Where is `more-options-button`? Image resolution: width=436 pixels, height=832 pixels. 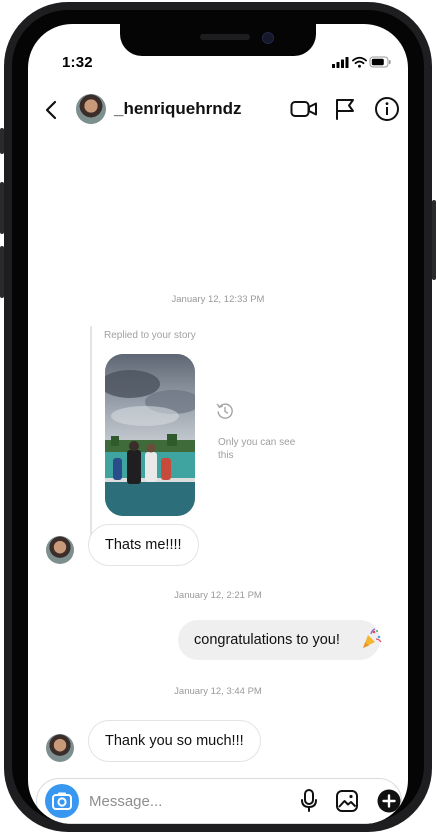
more-options-button is located at coordinates (389, 801).